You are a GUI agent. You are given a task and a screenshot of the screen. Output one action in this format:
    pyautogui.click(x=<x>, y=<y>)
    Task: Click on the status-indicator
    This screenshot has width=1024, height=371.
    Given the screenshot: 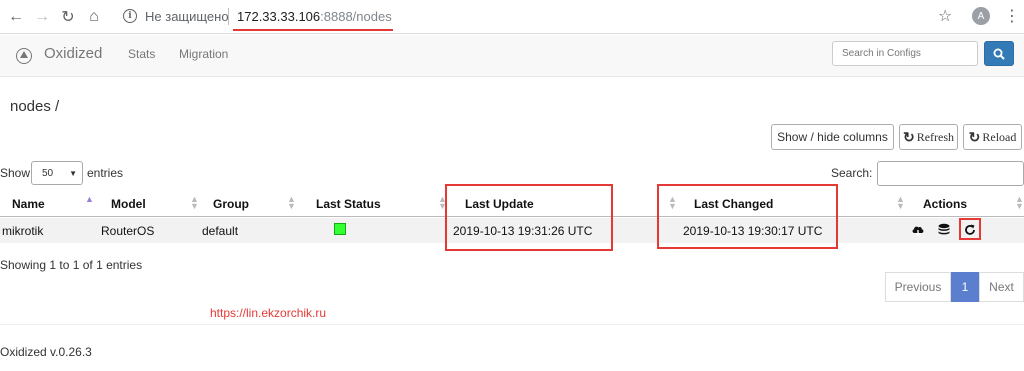 What is the action you would take?
    pyautogui.click(x=340, y=229)
    